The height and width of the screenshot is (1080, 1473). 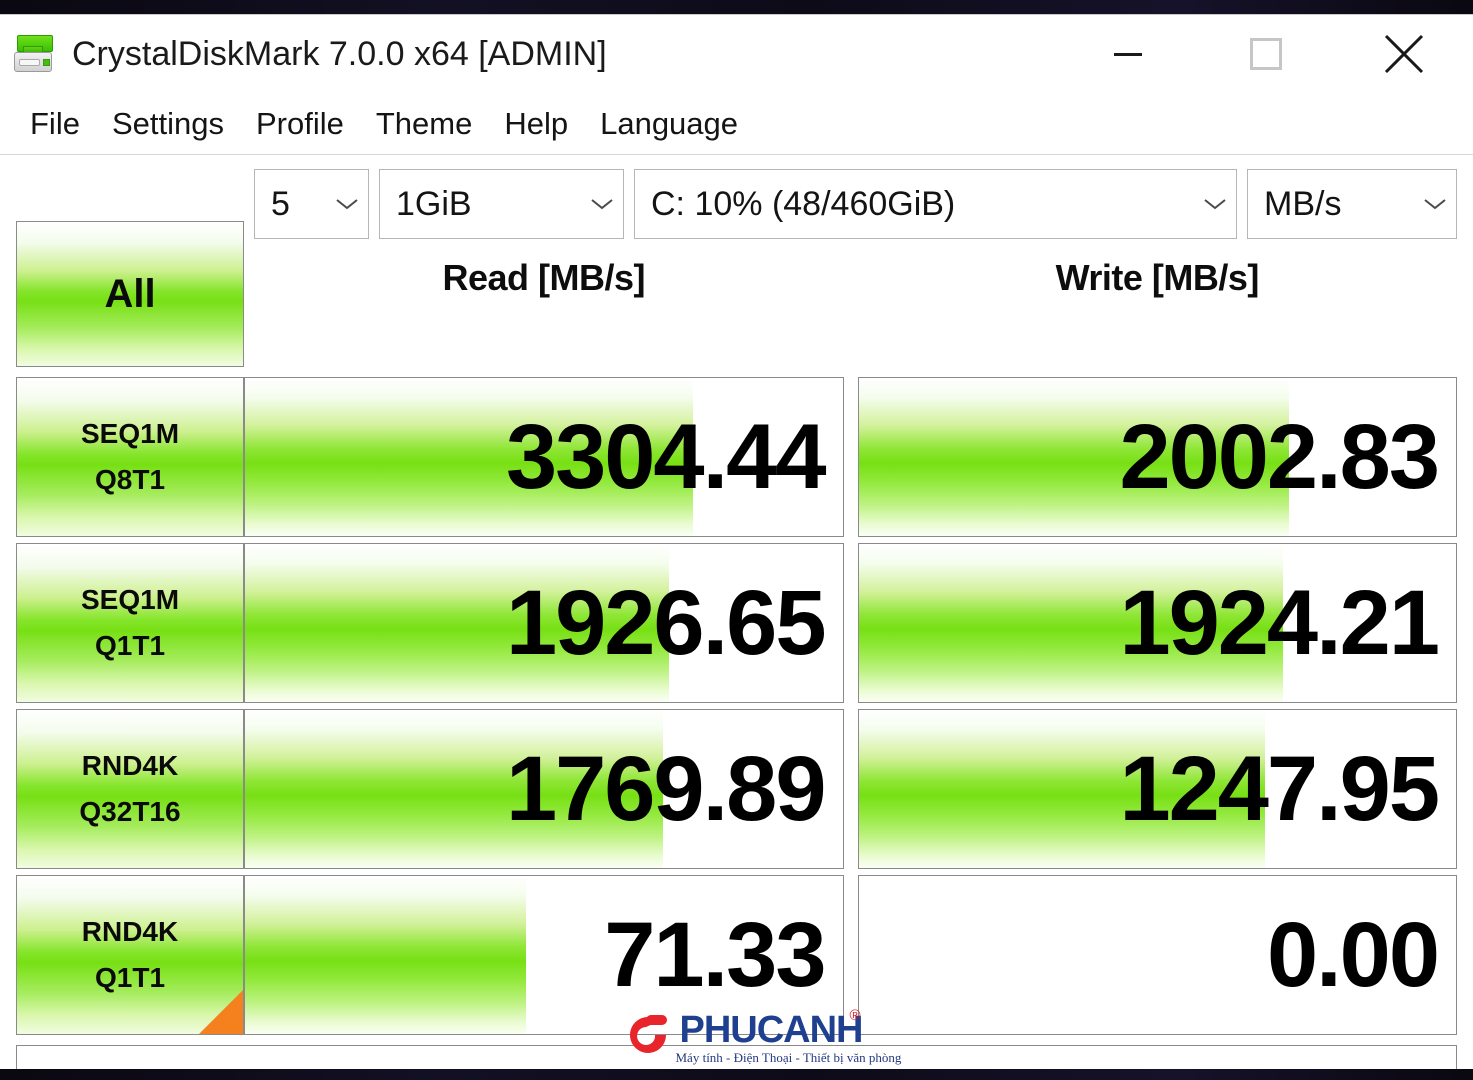 What do you see at coordinates (33, 54) in the screenshot?
I see `disk-drive-icon` at bounding box center [33, 54].